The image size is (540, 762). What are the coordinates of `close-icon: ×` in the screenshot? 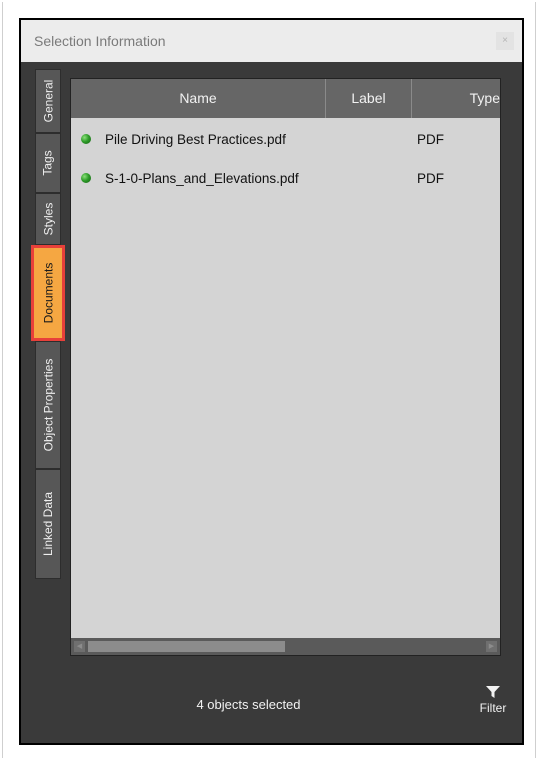 It's located at (505, 40).